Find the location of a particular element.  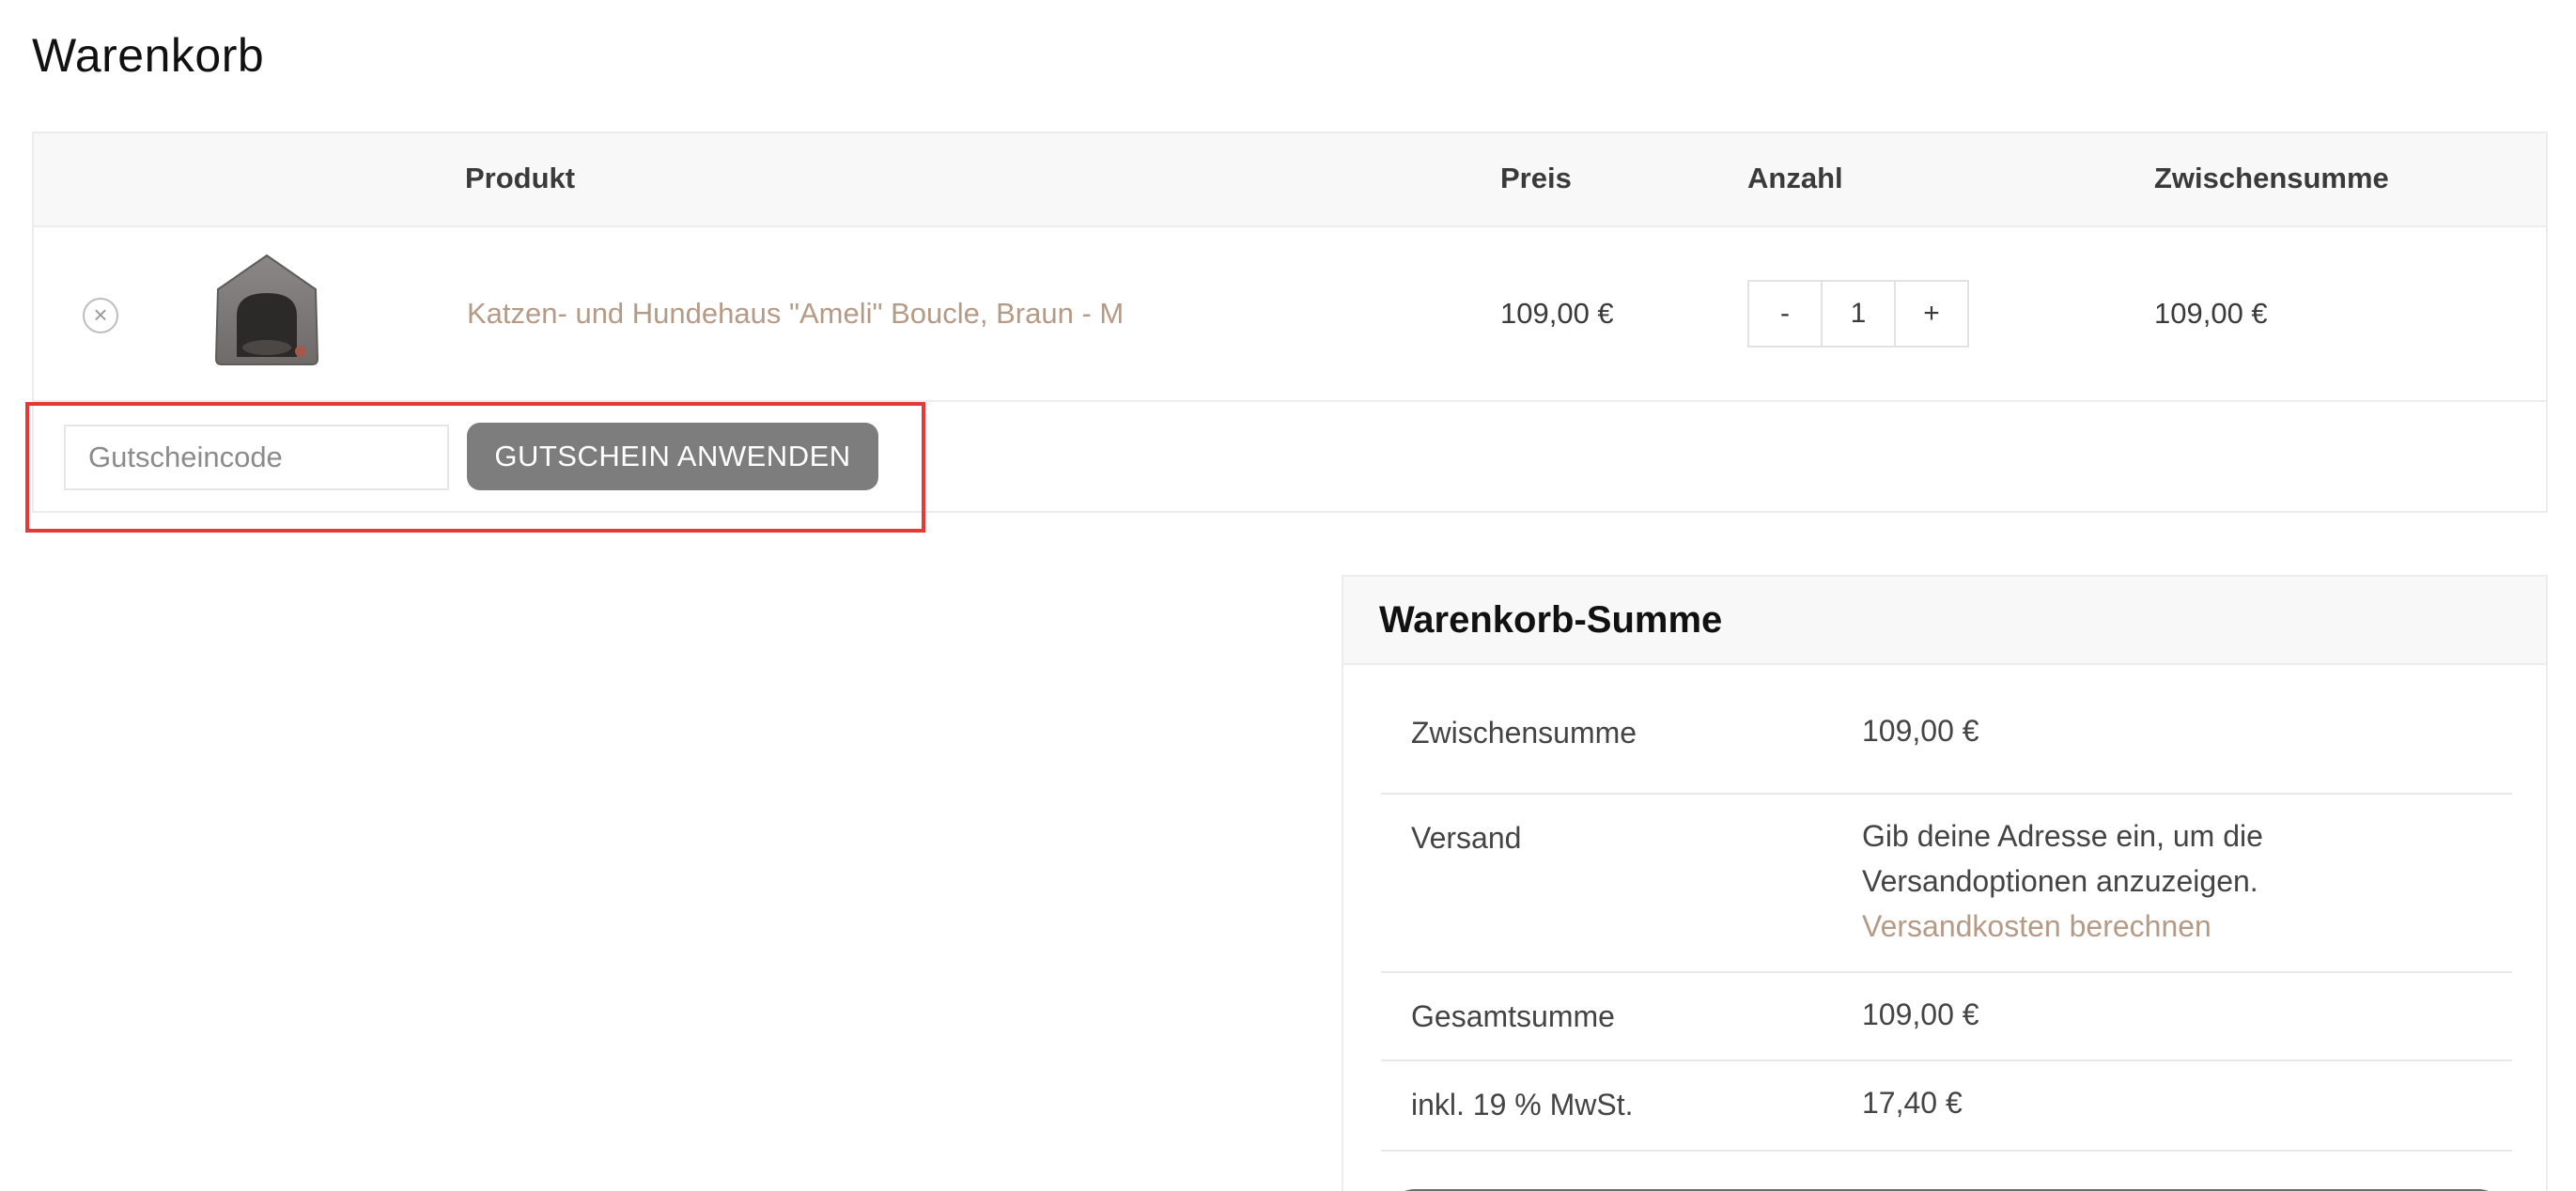

apply-coupon-button: GUTSCHEIN ANWENDEN is located at coordinates (672, 457).